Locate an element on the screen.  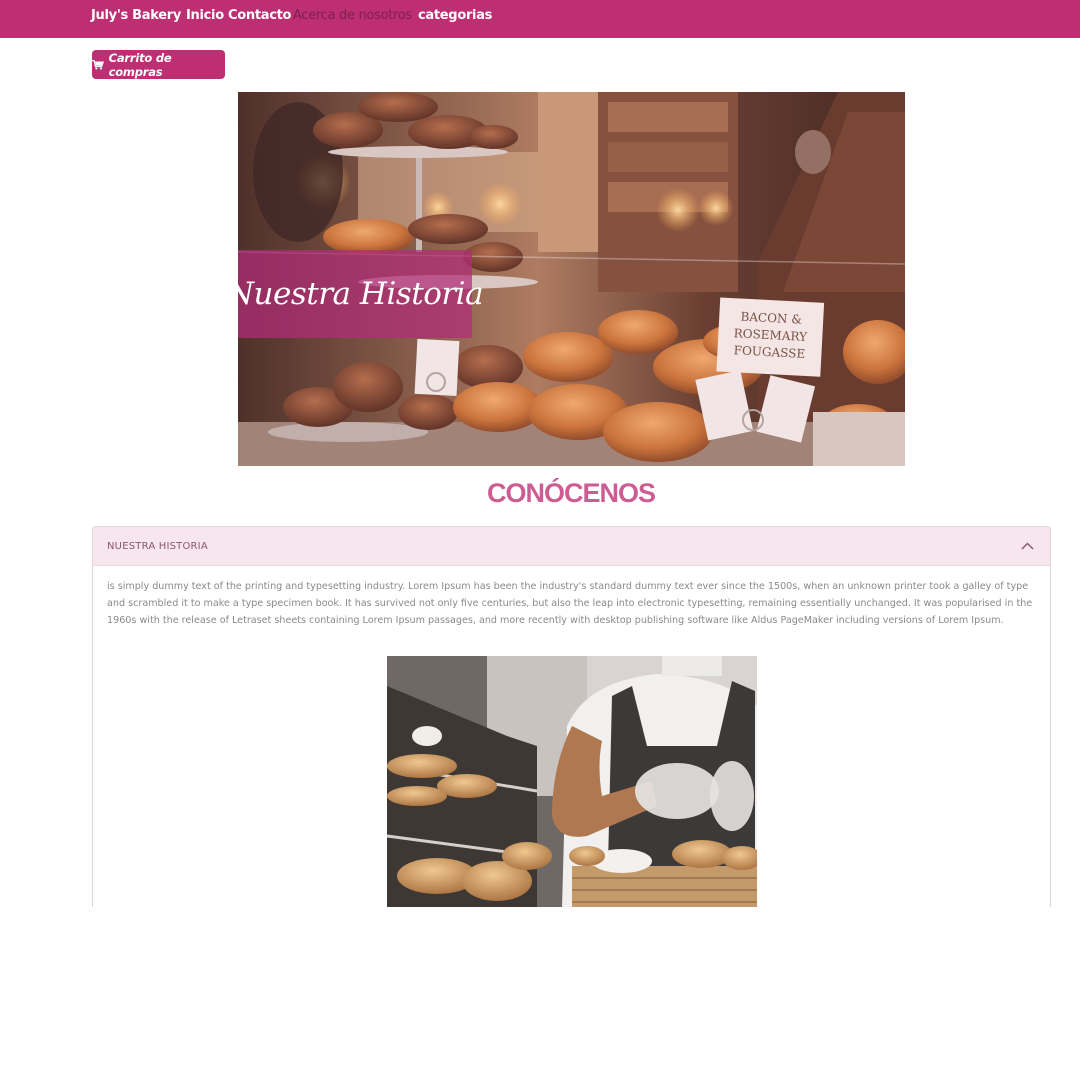
accordion-header: NUESTRA HISTORIA is located at coordinates (571, 546).